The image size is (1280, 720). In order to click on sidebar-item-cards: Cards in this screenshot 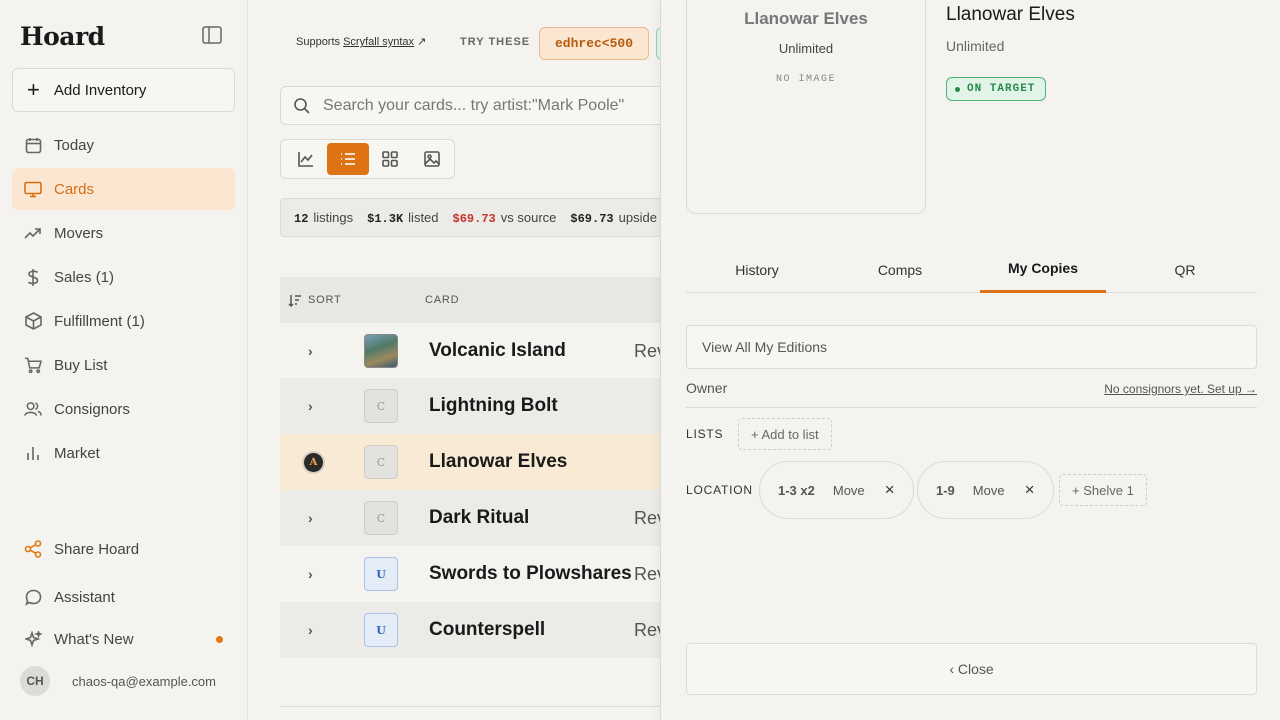, I will do `click(123, 189)`.